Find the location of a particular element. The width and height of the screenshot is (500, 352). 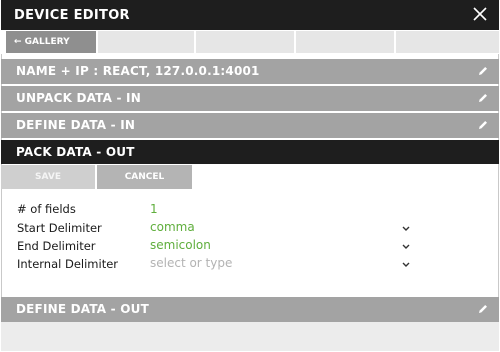

section-unpack-in-label: UNPACK DATA - IN is located at coordinates (78, 98).